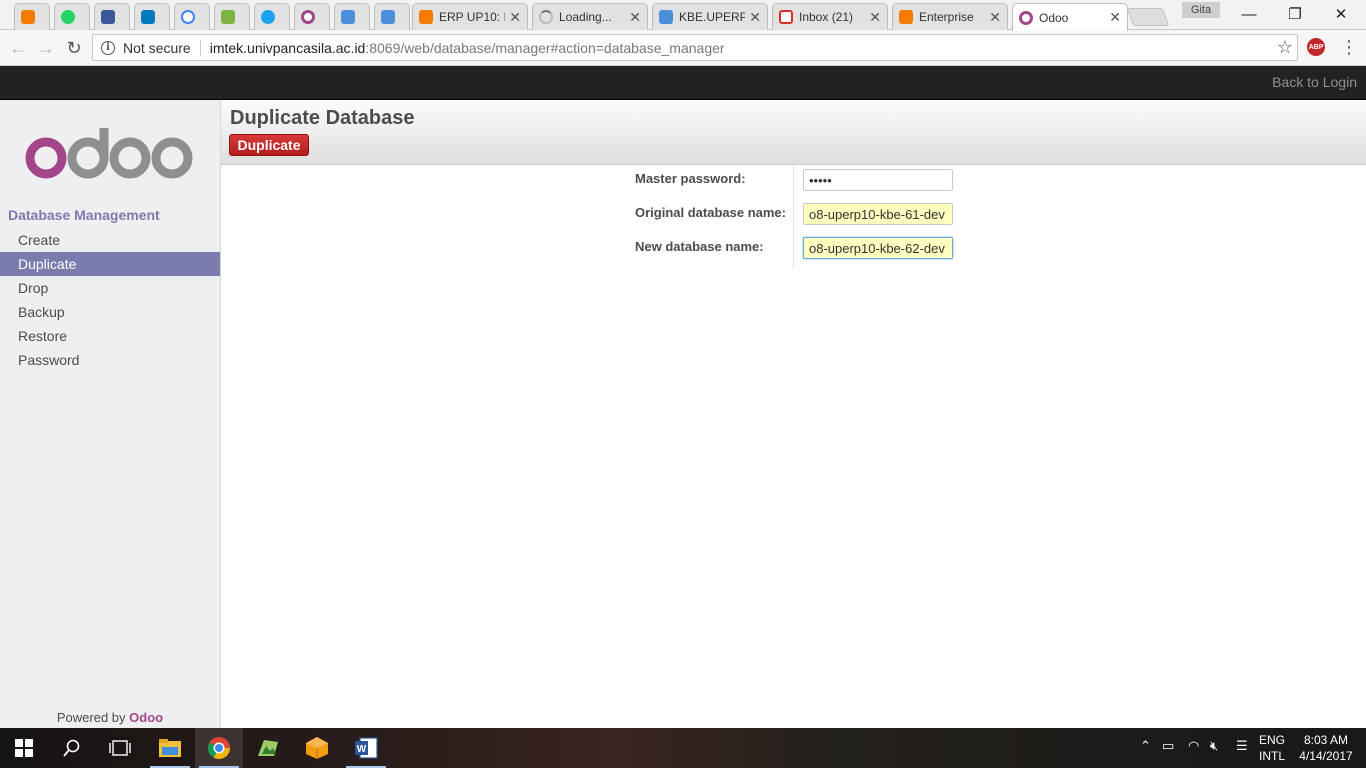  I want to click on clock: 8:03 AM 4/14/2017, so click(1326, 748).